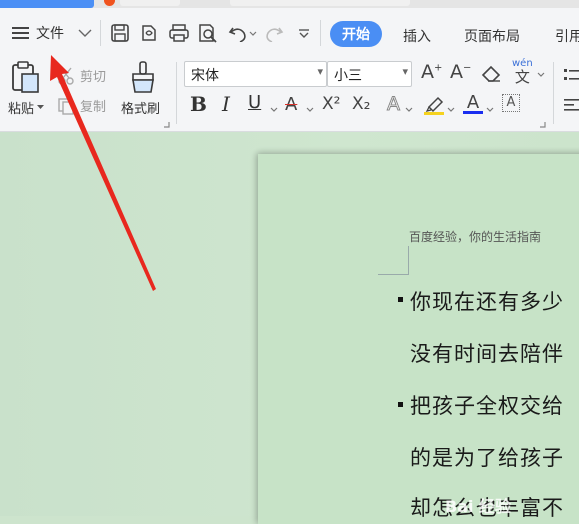 This screenshot has width=579, height=524. What do you see at coordinates (226, 104) in the screenshot?
I see `italic-button: I` at bounding box center [226, 104].